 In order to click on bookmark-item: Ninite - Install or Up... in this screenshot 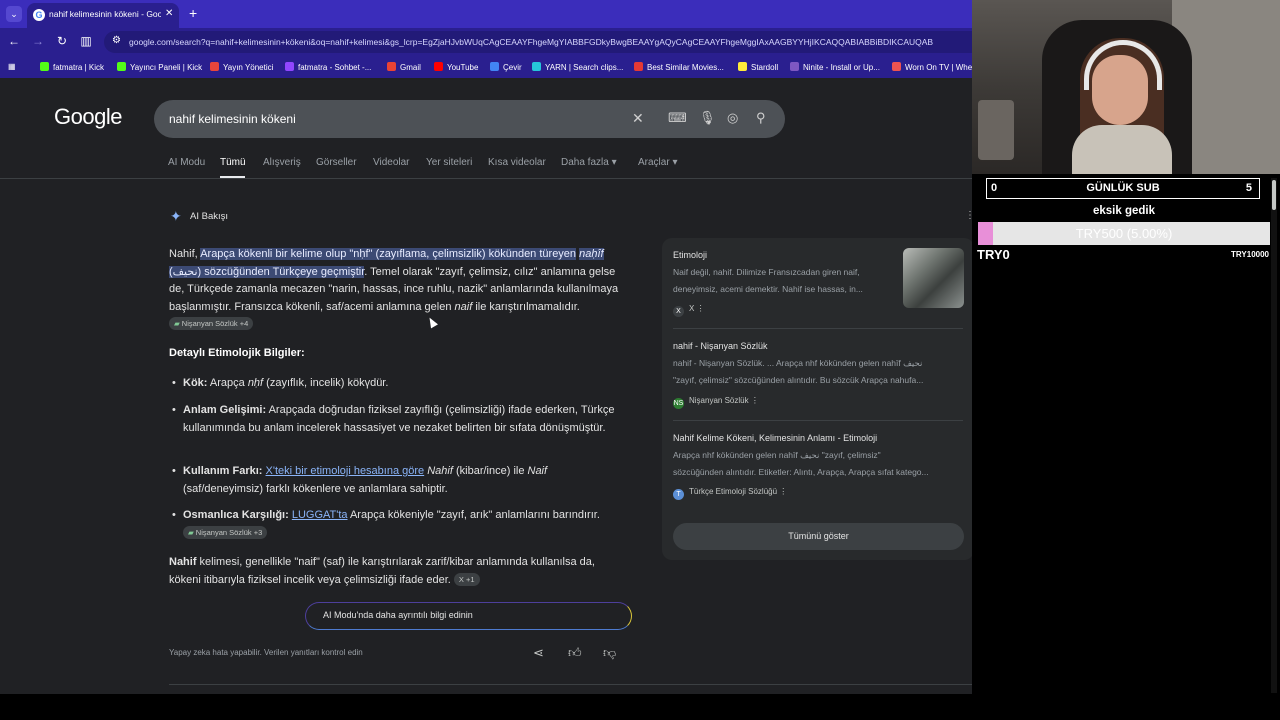, I will do `click(835, 67)`.